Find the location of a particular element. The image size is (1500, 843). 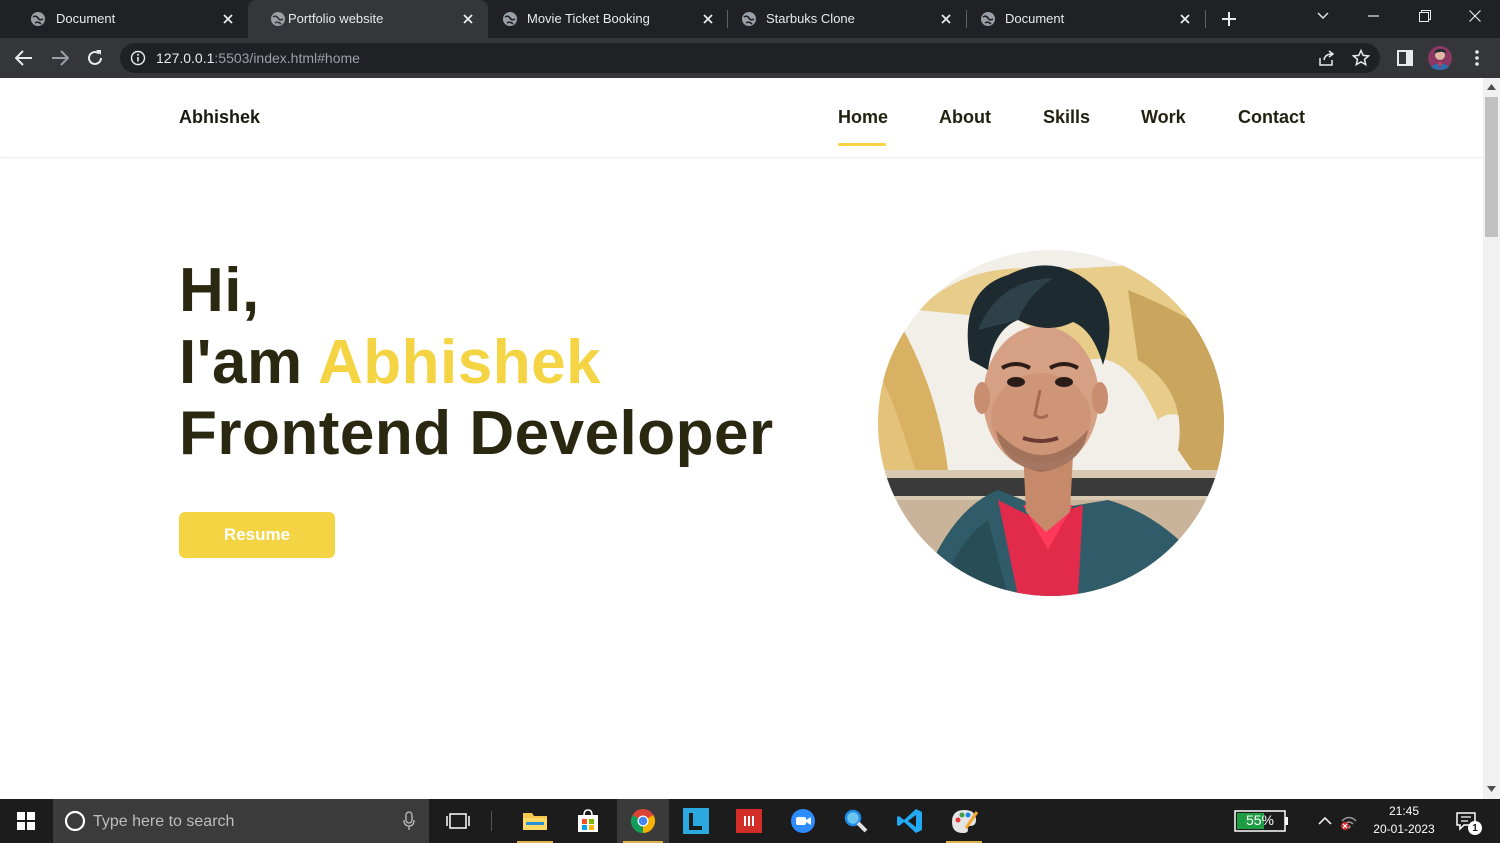

scrollbar-thumb is located at coordinates (1491, 167).